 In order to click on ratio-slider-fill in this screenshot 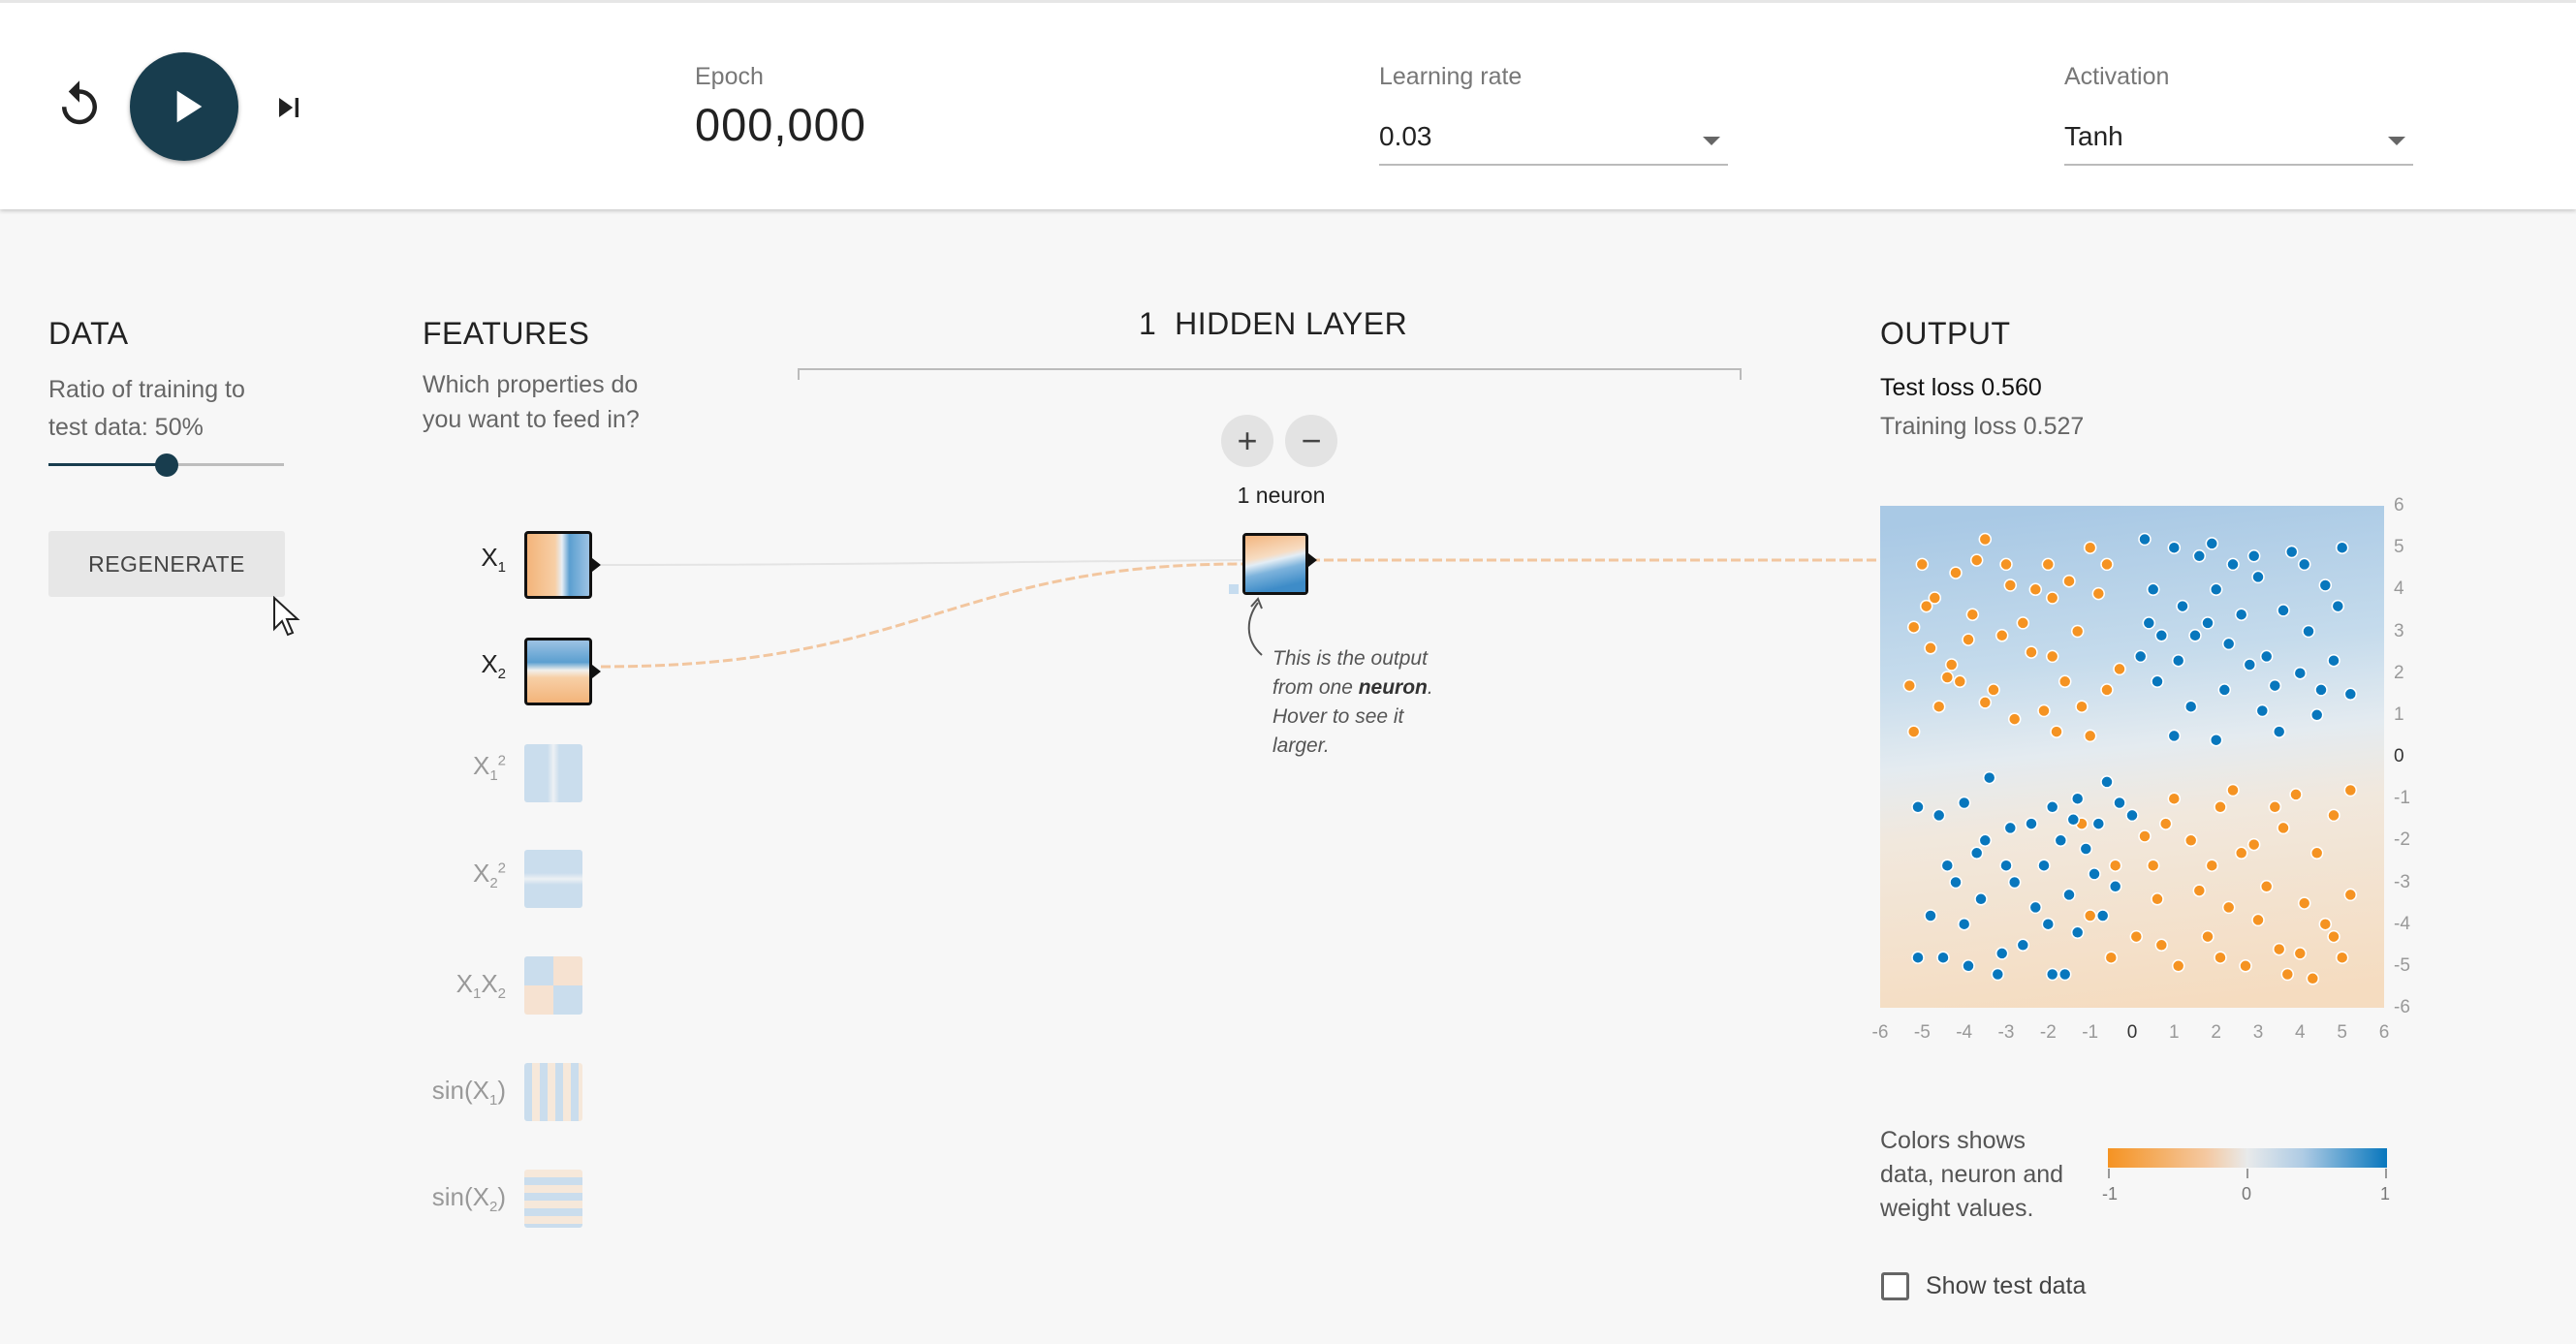, I will do `click(107, 464)`.